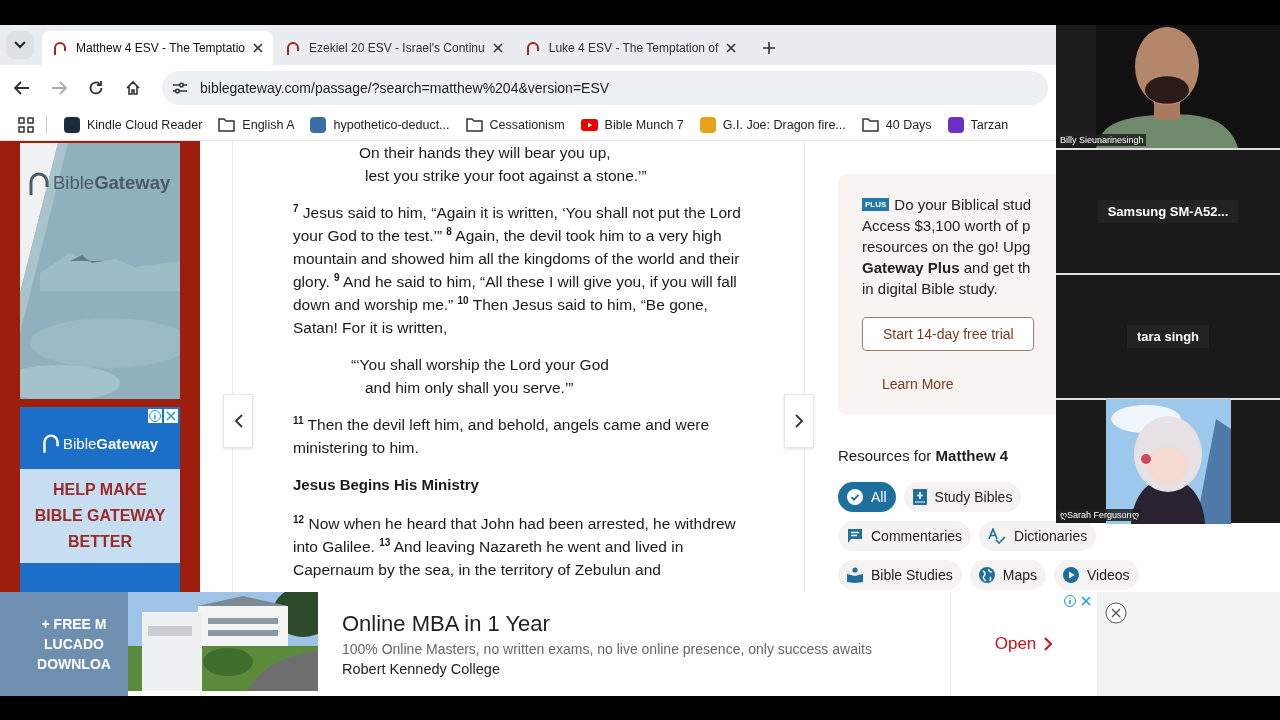 This screenshot has height=720, width=1280. I want to click on browser-tab: Luke 4 ESV - The Temptation of, so click(630, 48).